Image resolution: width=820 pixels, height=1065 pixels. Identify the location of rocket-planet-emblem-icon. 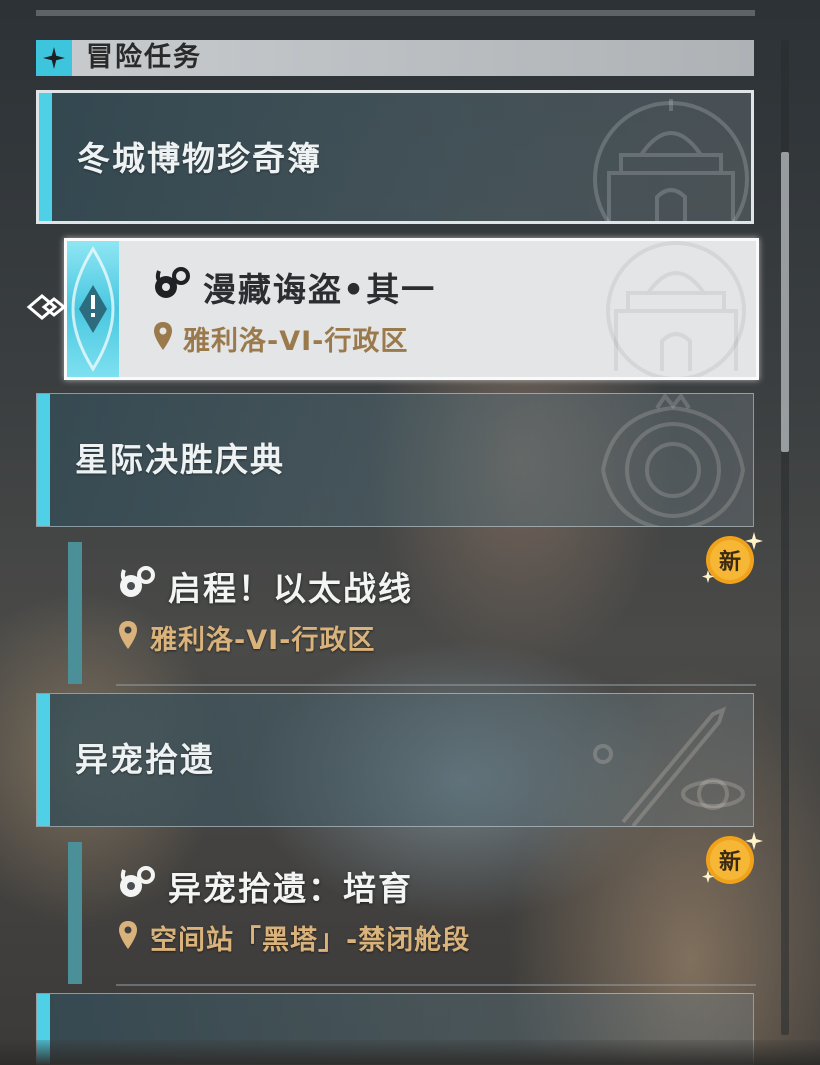
(669, 766).